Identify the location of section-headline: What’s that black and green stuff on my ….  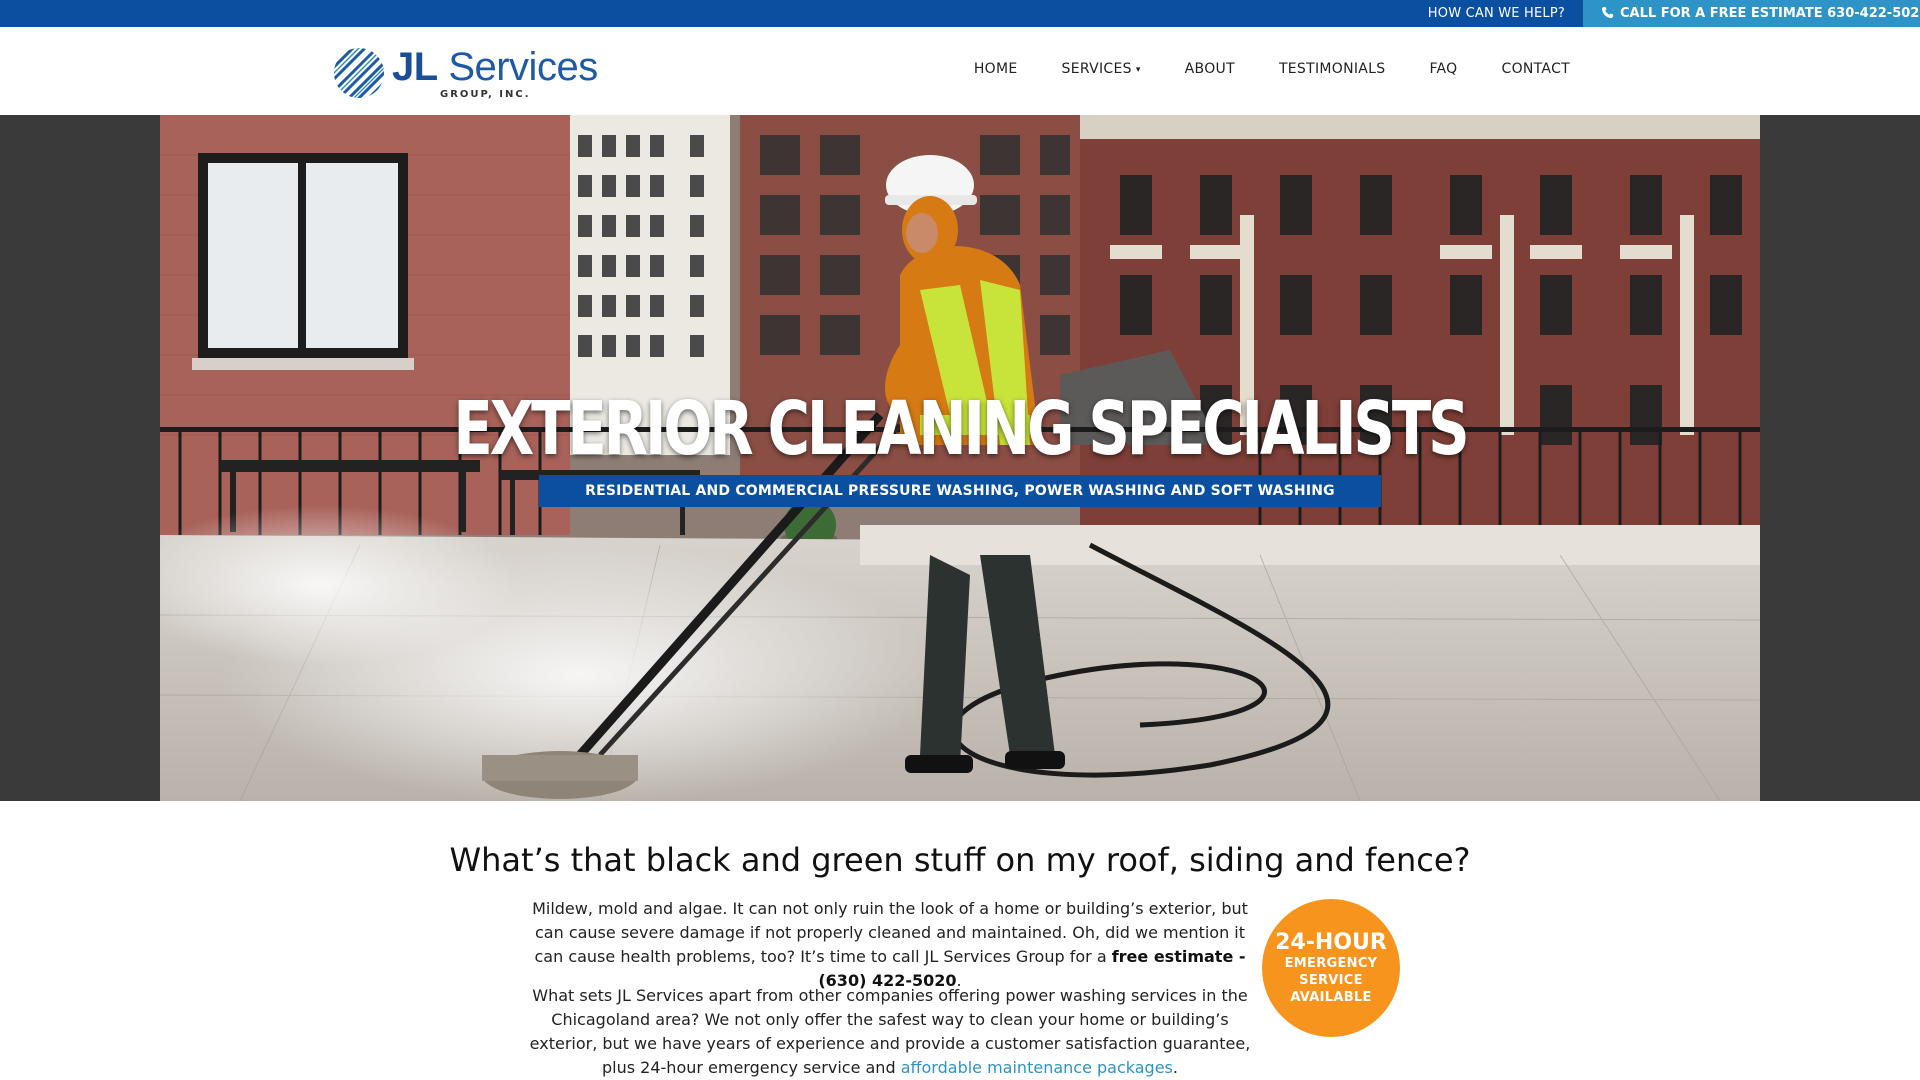
(960, 860).